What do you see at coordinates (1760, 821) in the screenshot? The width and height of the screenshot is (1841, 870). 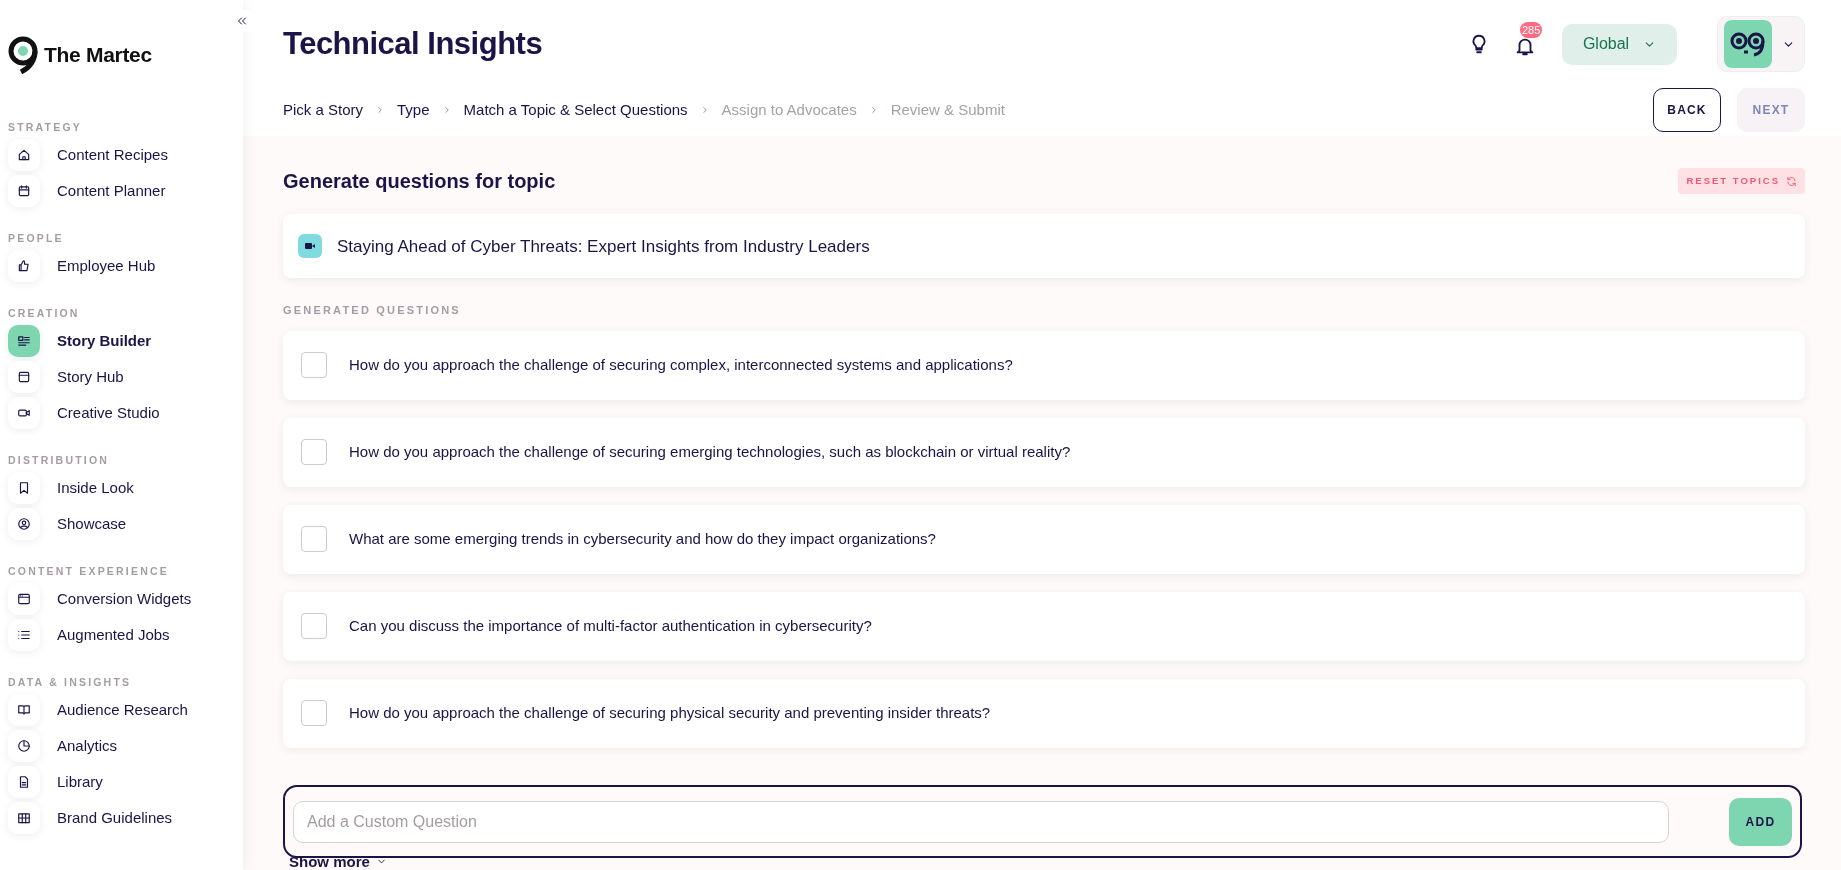 I see `add-button: ADD` at bounding box center [1760, 821].